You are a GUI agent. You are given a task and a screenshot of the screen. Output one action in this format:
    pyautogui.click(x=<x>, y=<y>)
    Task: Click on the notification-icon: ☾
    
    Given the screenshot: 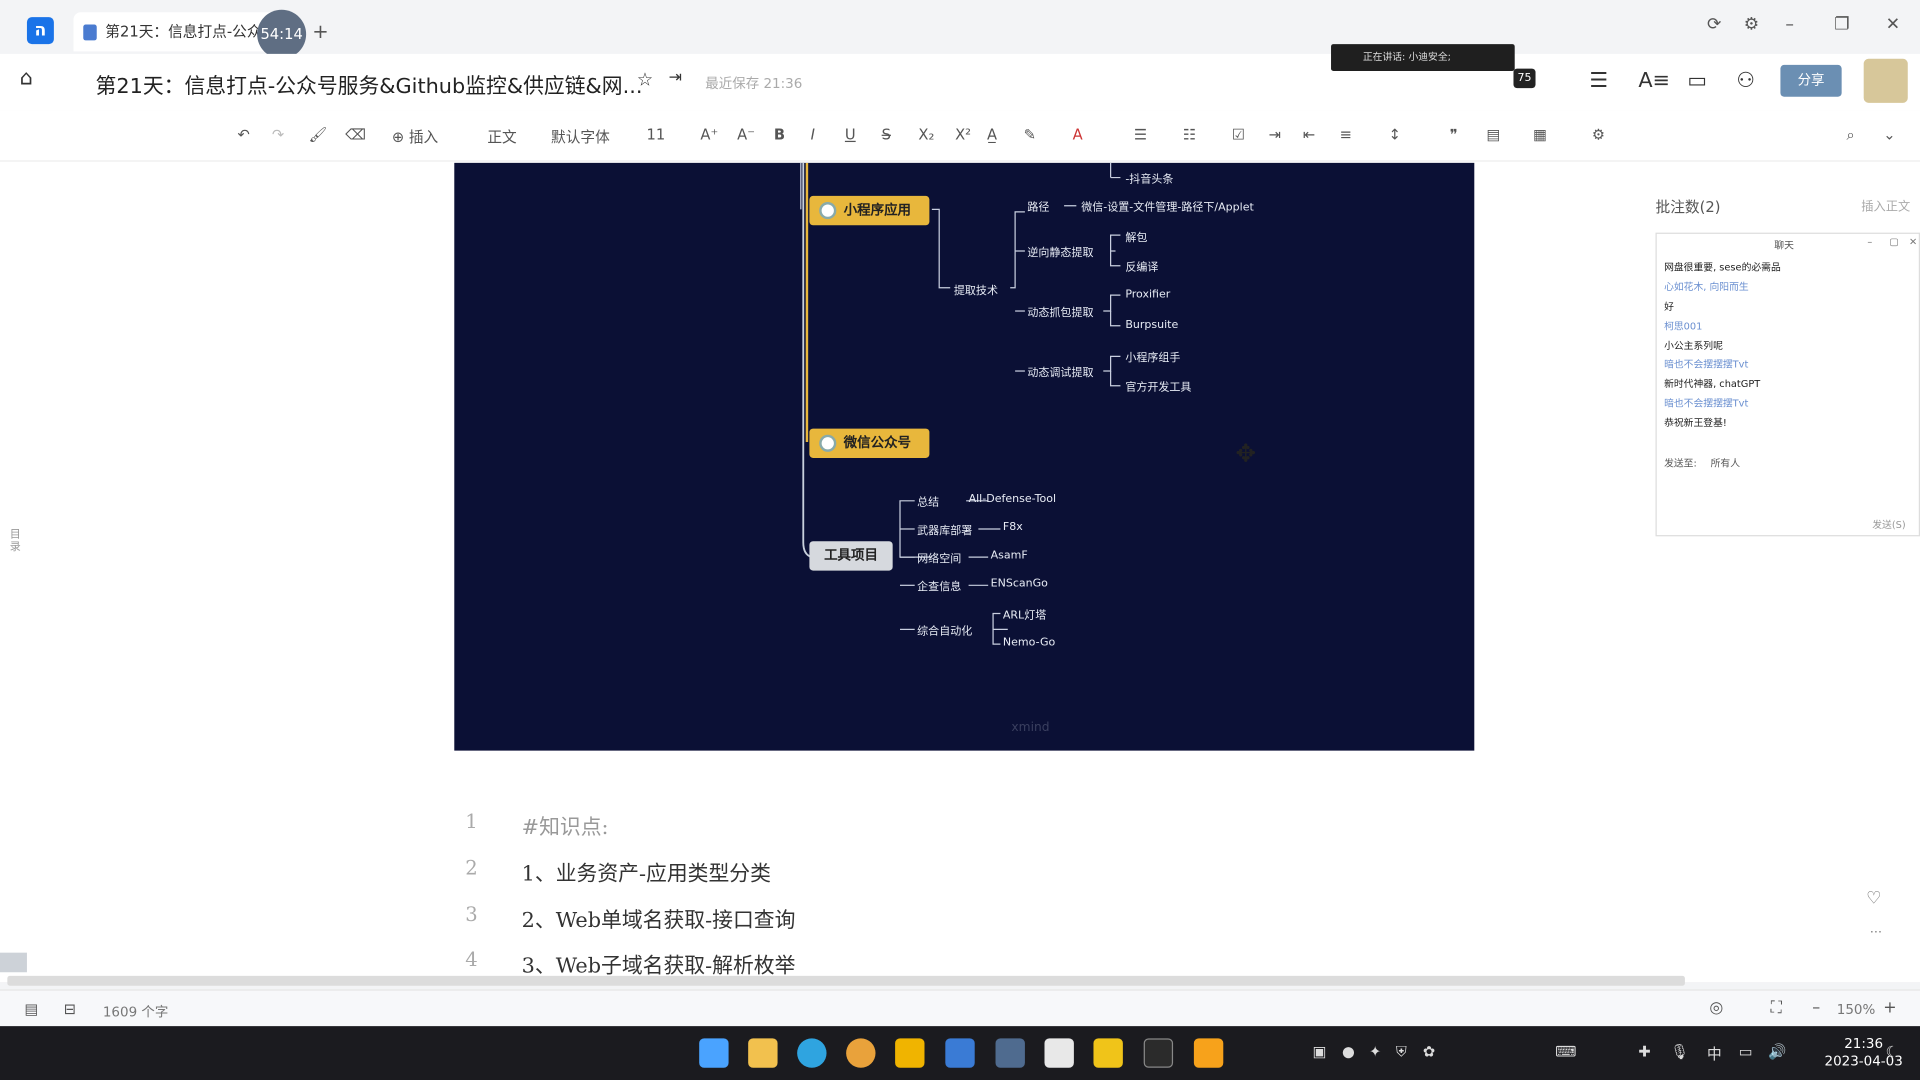 What is the action you would take?
    pyautogui.click(x=1892, y=1051)
    